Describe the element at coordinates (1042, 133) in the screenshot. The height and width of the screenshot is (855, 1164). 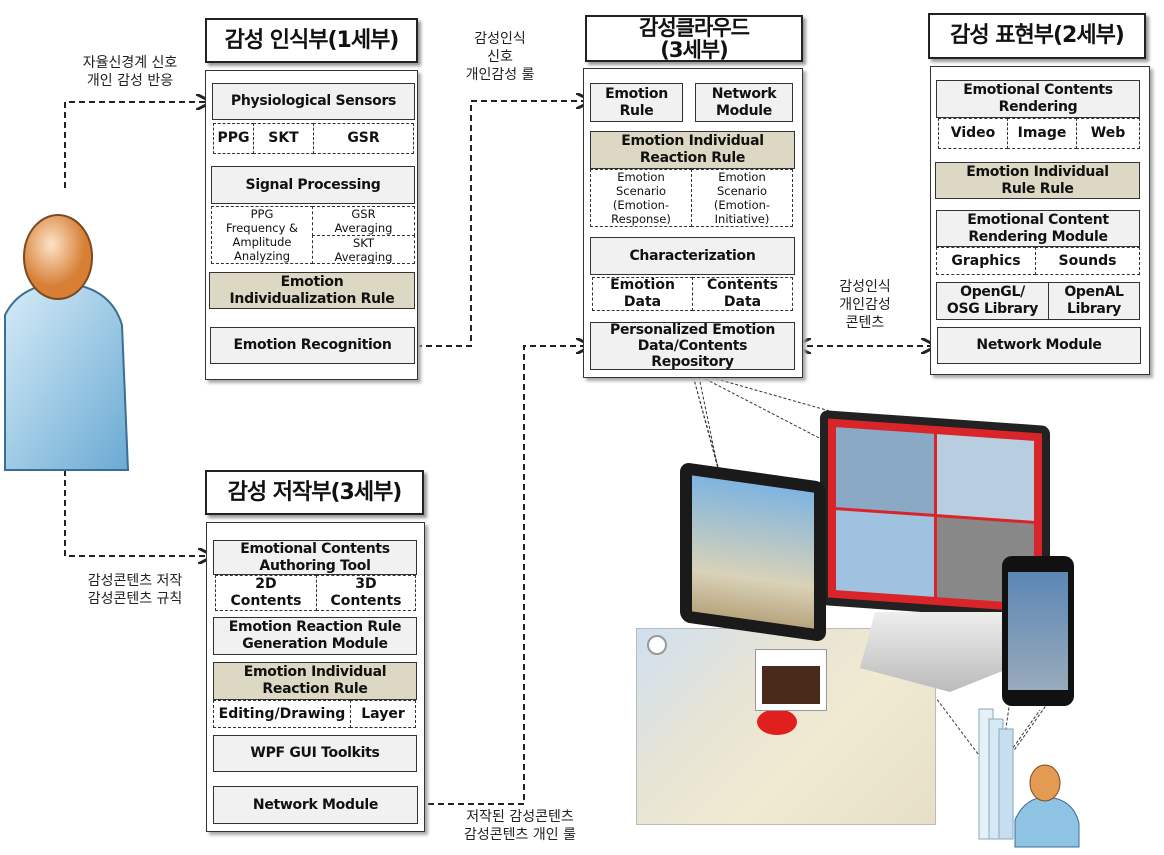
I see `media-image: Image` at that location.